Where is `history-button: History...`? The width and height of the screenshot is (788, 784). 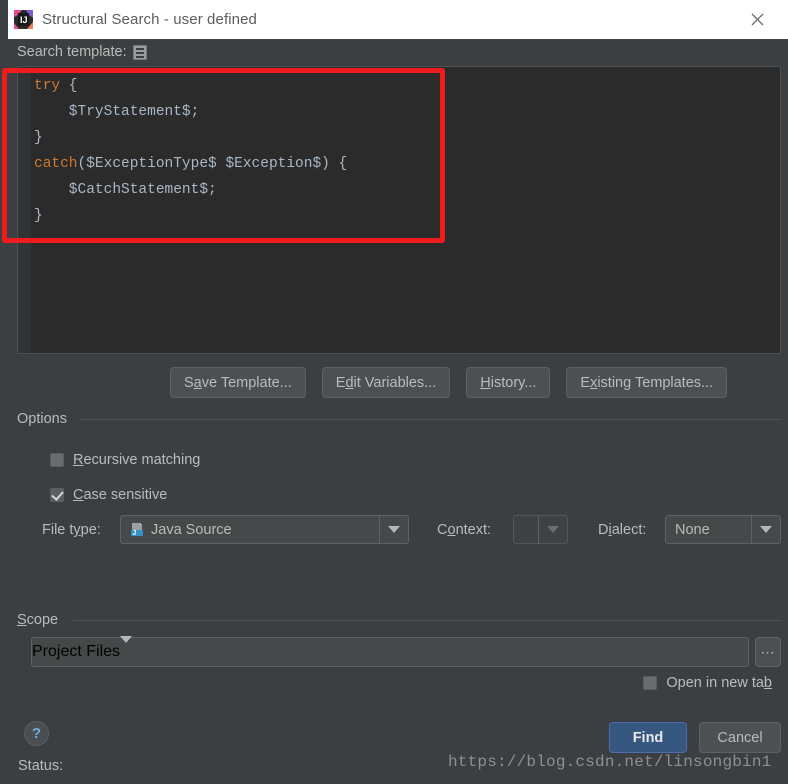 history-button: History... is located at coordinates (508, 382).